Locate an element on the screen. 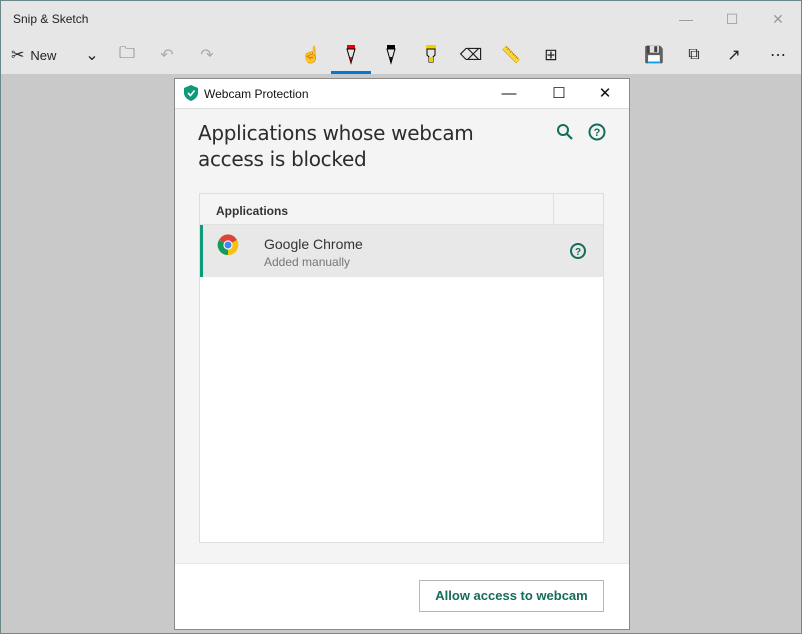 The width and height of the screenshot is (802, 634). new-snip-button: ✂ New is located at coordinates (41, 55).